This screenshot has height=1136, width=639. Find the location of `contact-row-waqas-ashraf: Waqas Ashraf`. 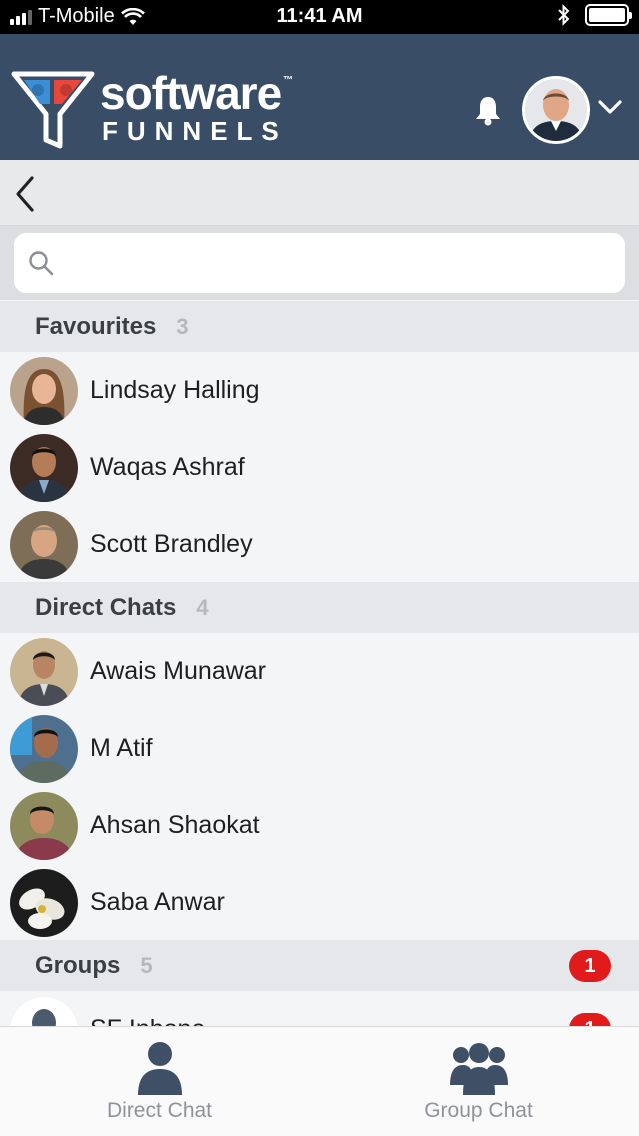

contact-row-waqas-ashraf: Waqas Ashraf is located at coordinates (319, 467).